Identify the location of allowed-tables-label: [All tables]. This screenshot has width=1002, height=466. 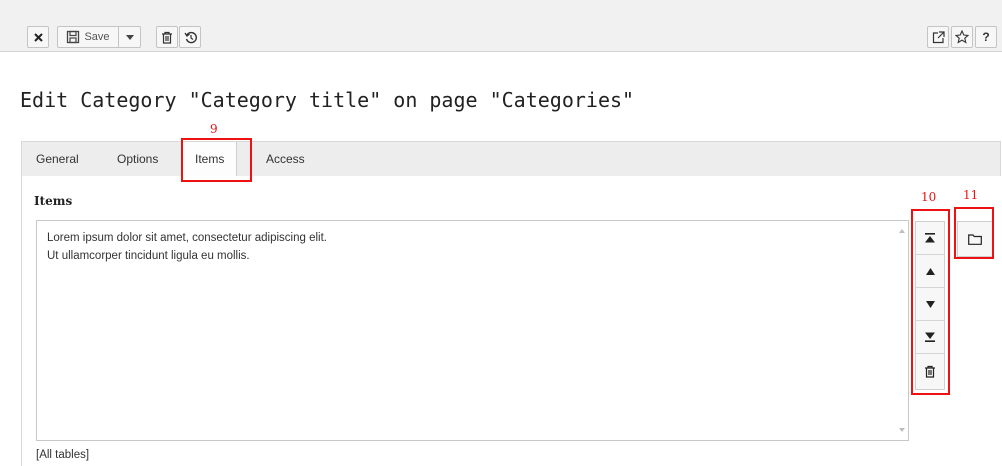
(63, 455).